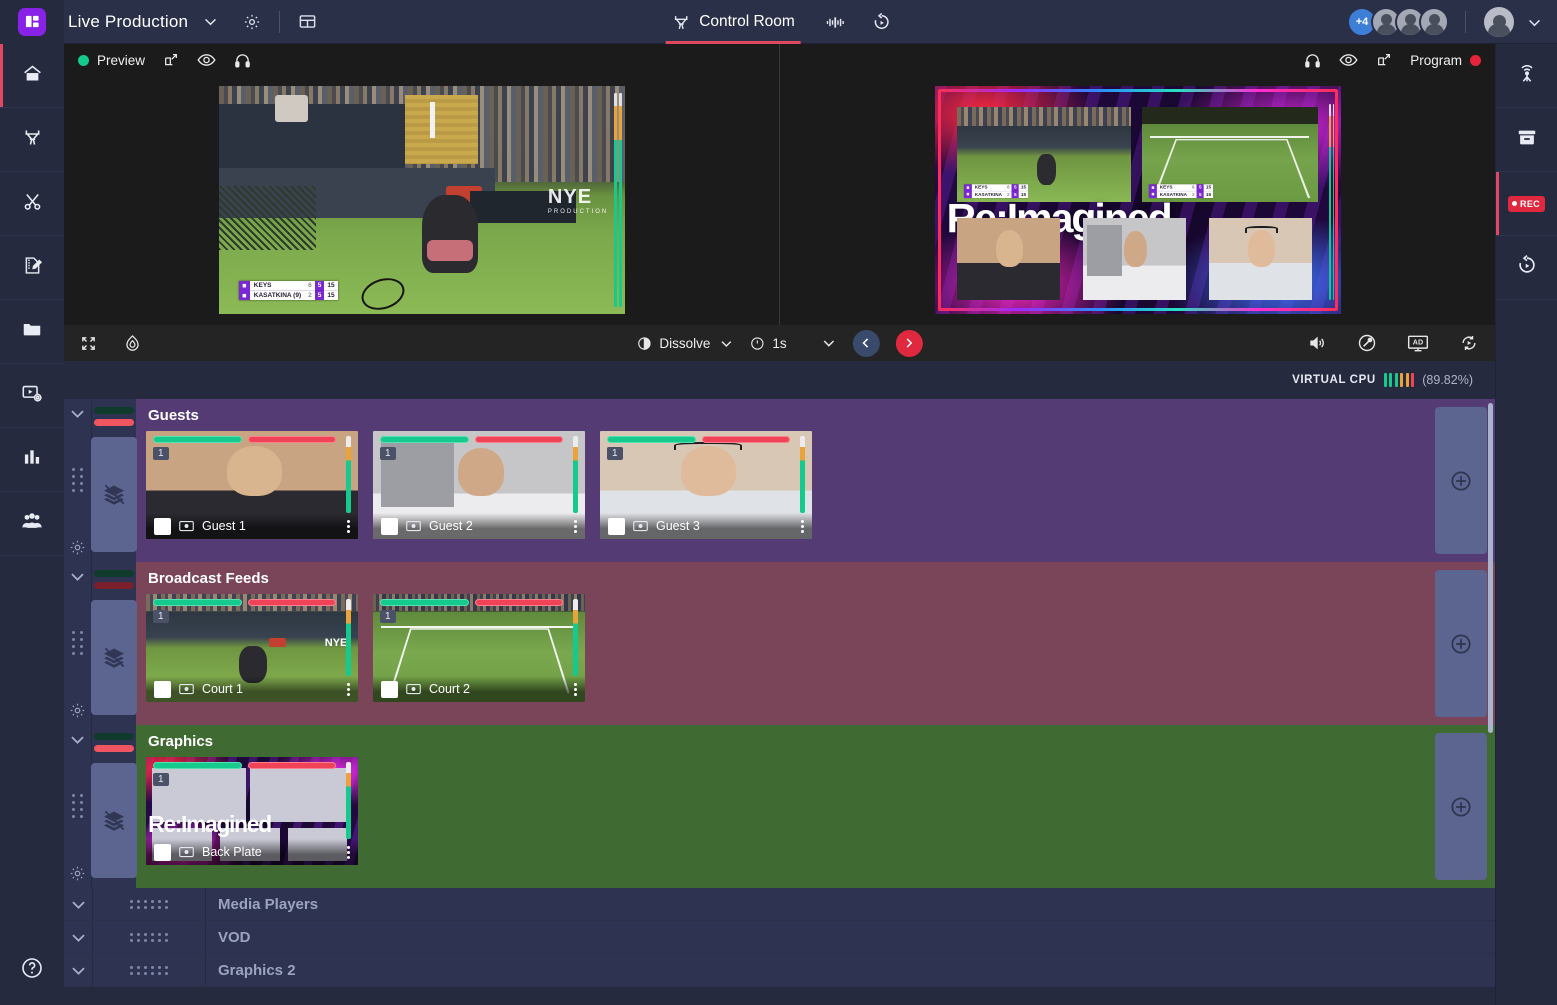 Image resolution: width=1557 pixels, height=1005 pixels. Describe the element at coordinates (779, 904) in the screenshot. I see `collapsed-row-media-players: Media Players` at that location.